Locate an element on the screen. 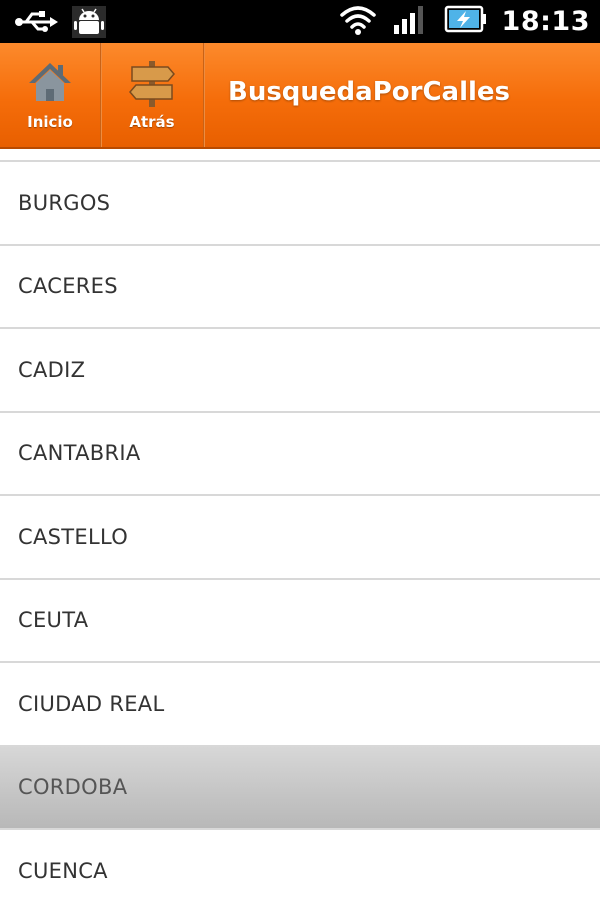 This screenshot has width=600, height=900. back-button: Atrás is located at coordinates (152, 95).